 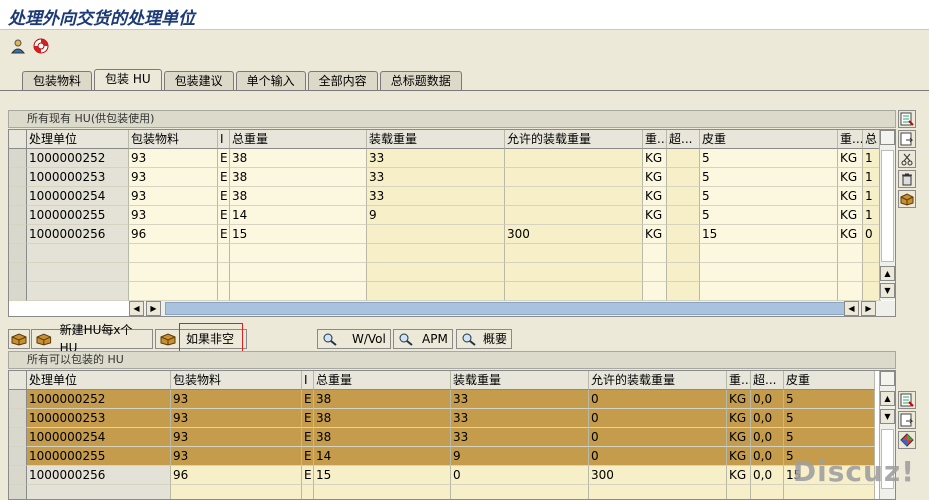 I want to click on scroll-left-icon: ◀, so click(x=136, y=308).